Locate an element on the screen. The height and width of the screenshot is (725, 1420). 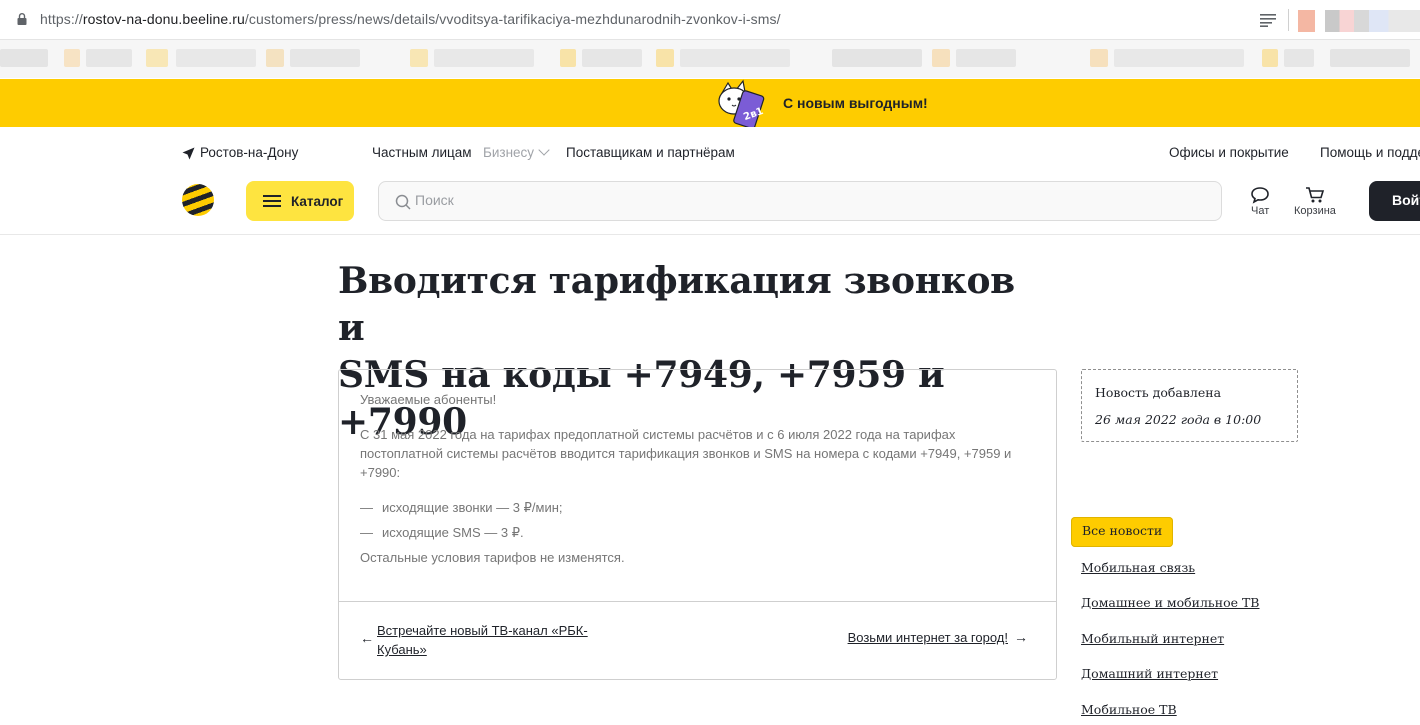
toolbar-separator is located at coordinates (1288, 20).